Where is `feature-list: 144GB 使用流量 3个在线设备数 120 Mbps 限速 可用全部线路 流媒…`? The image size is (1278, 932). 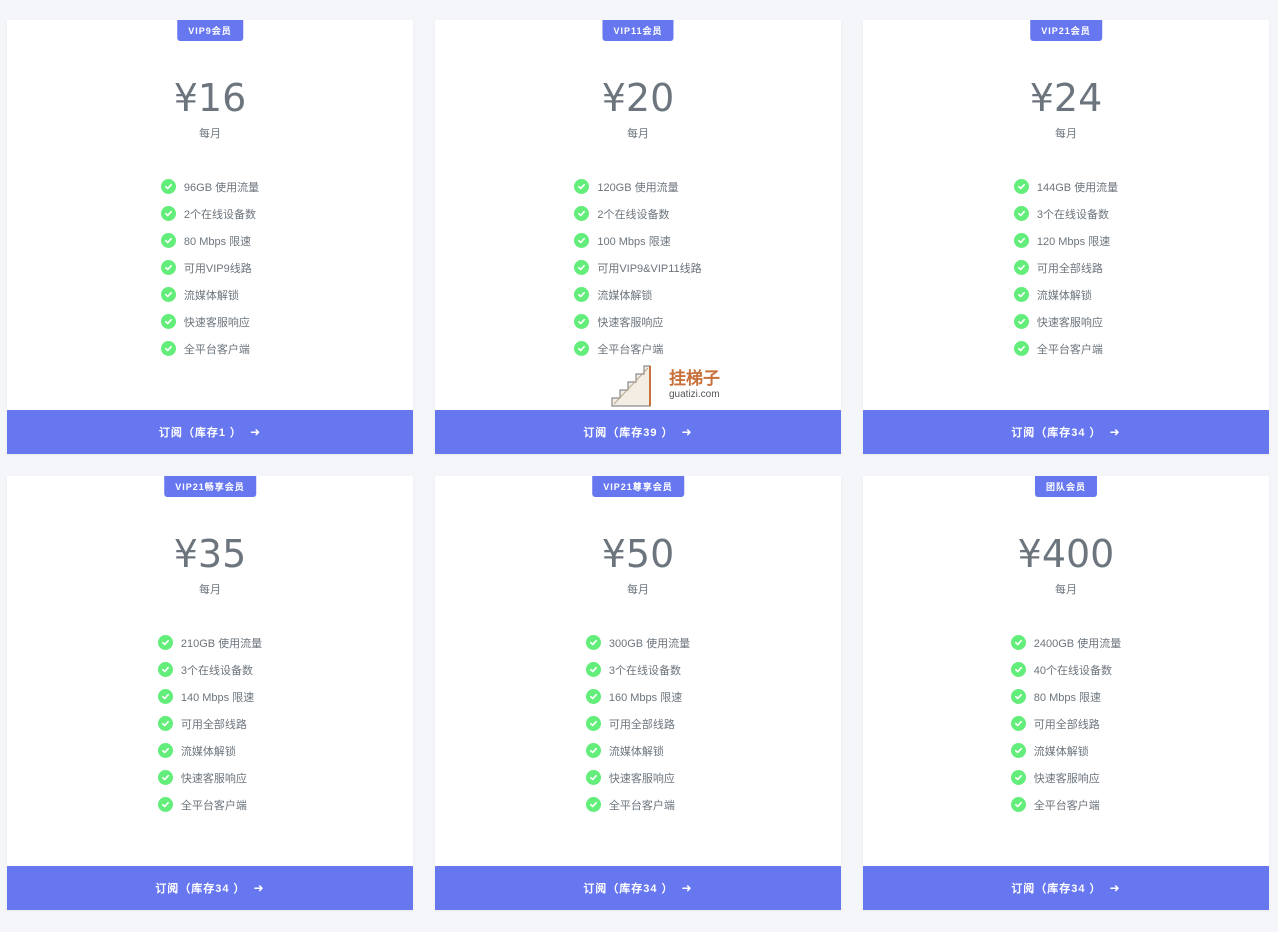
feature-list: 144GB 使用流量 3个在线设备数 120 Mbps 限速 可用全部线路 流媒… is located at coordinates (1066, 267).